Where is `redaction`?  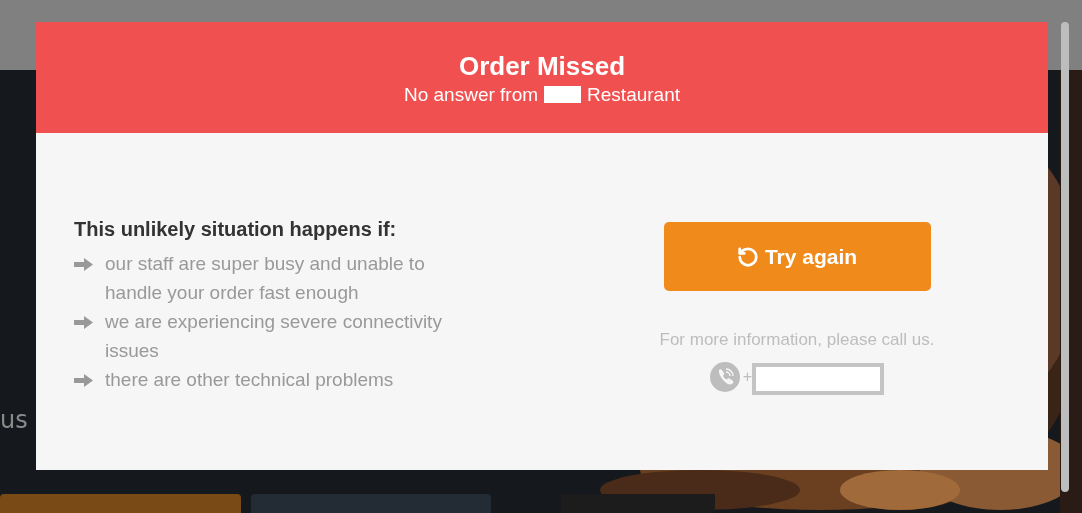 redaction is located at coordinates (563, 94).